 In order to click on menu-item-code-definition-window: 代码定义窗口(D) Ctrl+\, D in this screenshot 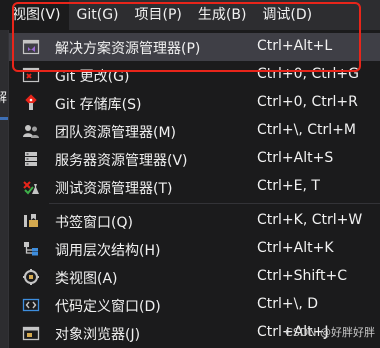, I will do `click(194, 305)`.